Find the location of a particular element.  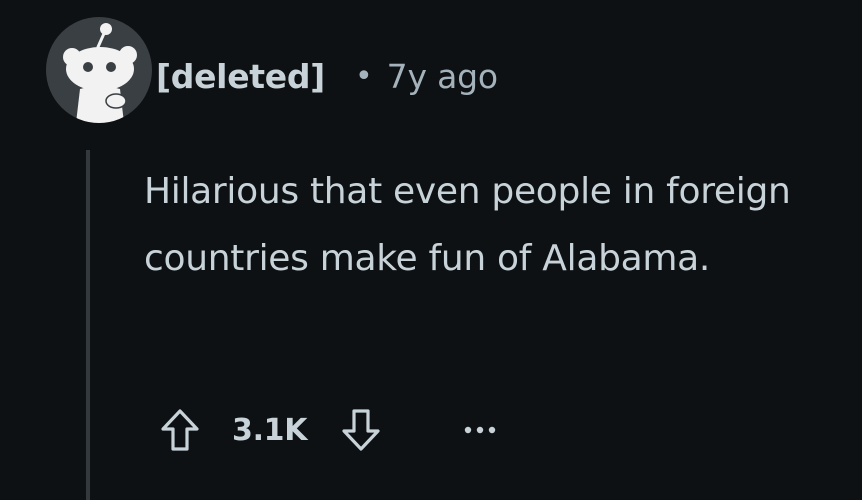

author-name: [deleted] is located at coordinates (240, 76).